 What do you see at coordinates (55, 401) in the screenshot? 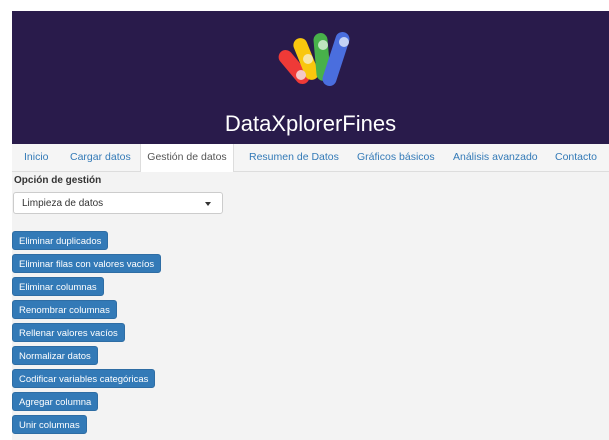
I see `add-column-button: Agregar columna` at bounding box center [55, 401].